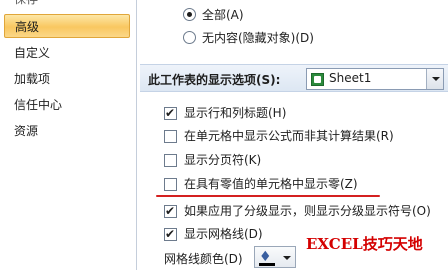  Describe the element at coordinates (66, 131) in the screenshot. I see `sidebar-item-resources: 资源` at that location.